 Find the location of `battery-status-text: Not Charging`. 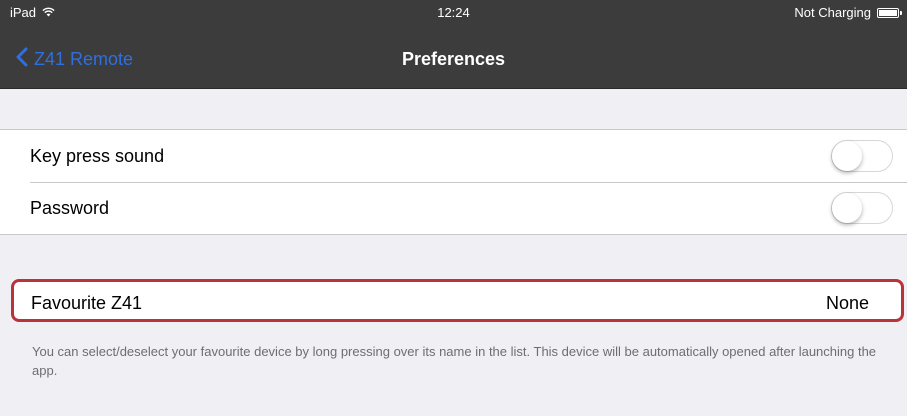

battery-status-text: Not Charging is located at coordinates (832, 12).